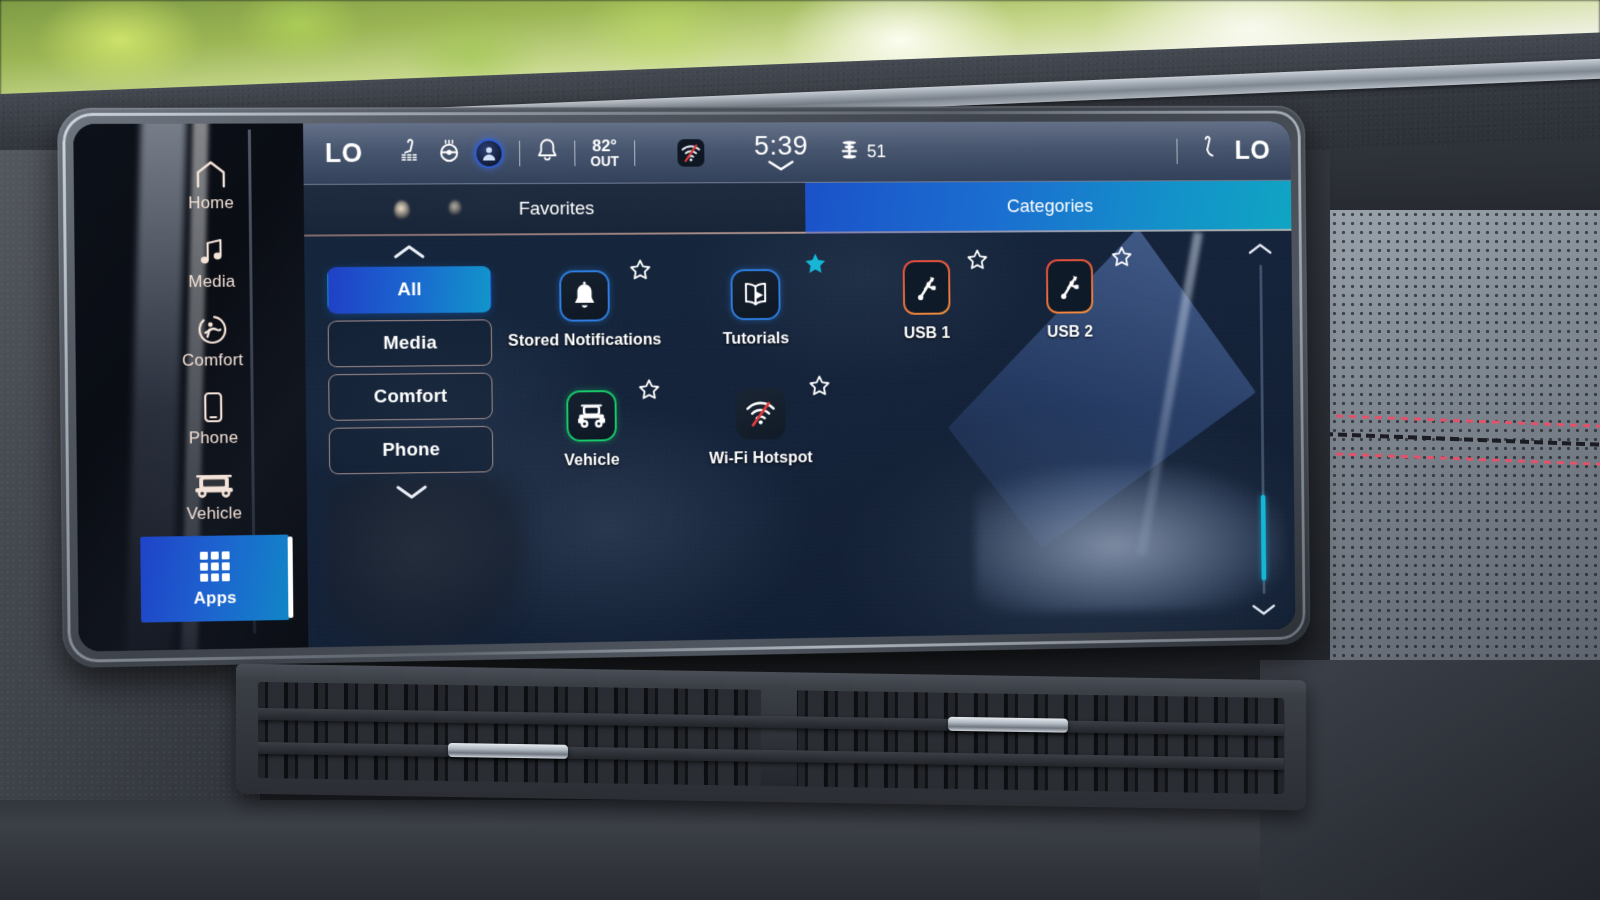  I want to click on music-note-icon, so click(212, 252).